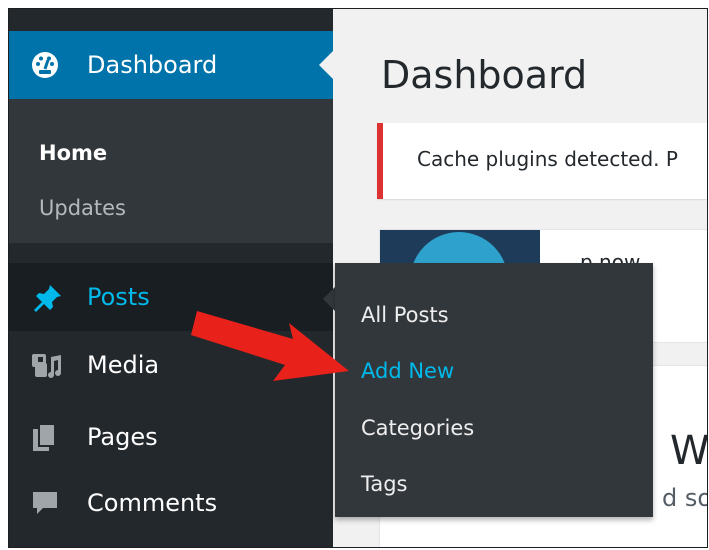 This screenshot has width=709, height=550. What do you see at coordinates (405, 315) in the screenshot?
I see `flyout-item-all-posts: All Posts` at bounding box center [405, 315].